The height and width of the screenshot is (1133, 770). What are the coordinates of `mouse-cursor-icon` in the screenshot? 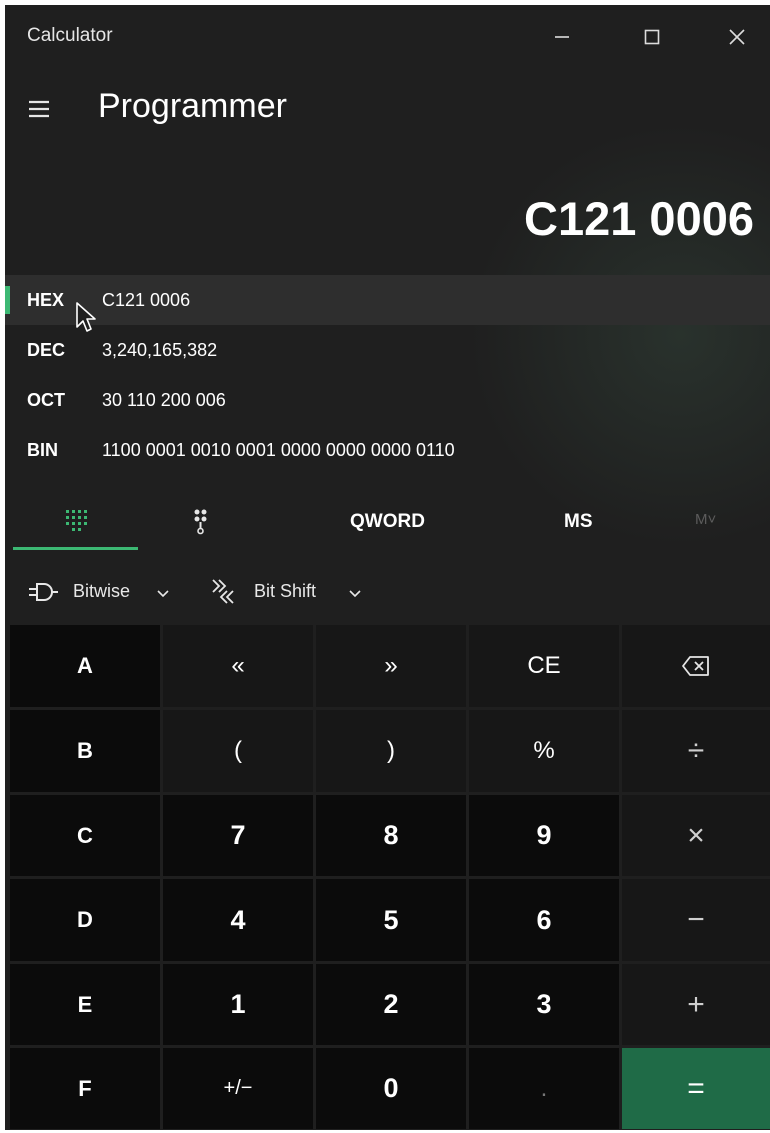 It's located at (86, 317).